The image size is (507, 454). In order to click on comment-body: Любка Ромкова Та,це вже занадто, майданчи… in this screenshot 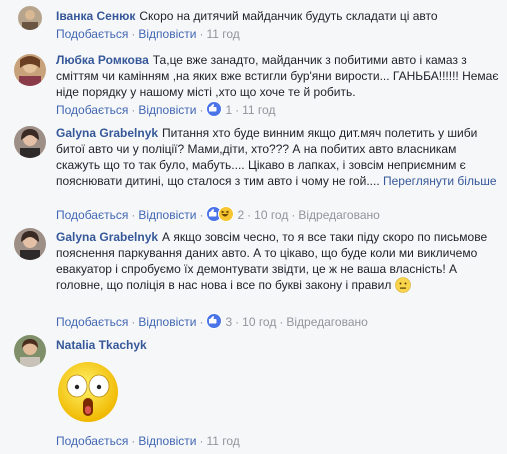, I will do `click(277, 76)`.